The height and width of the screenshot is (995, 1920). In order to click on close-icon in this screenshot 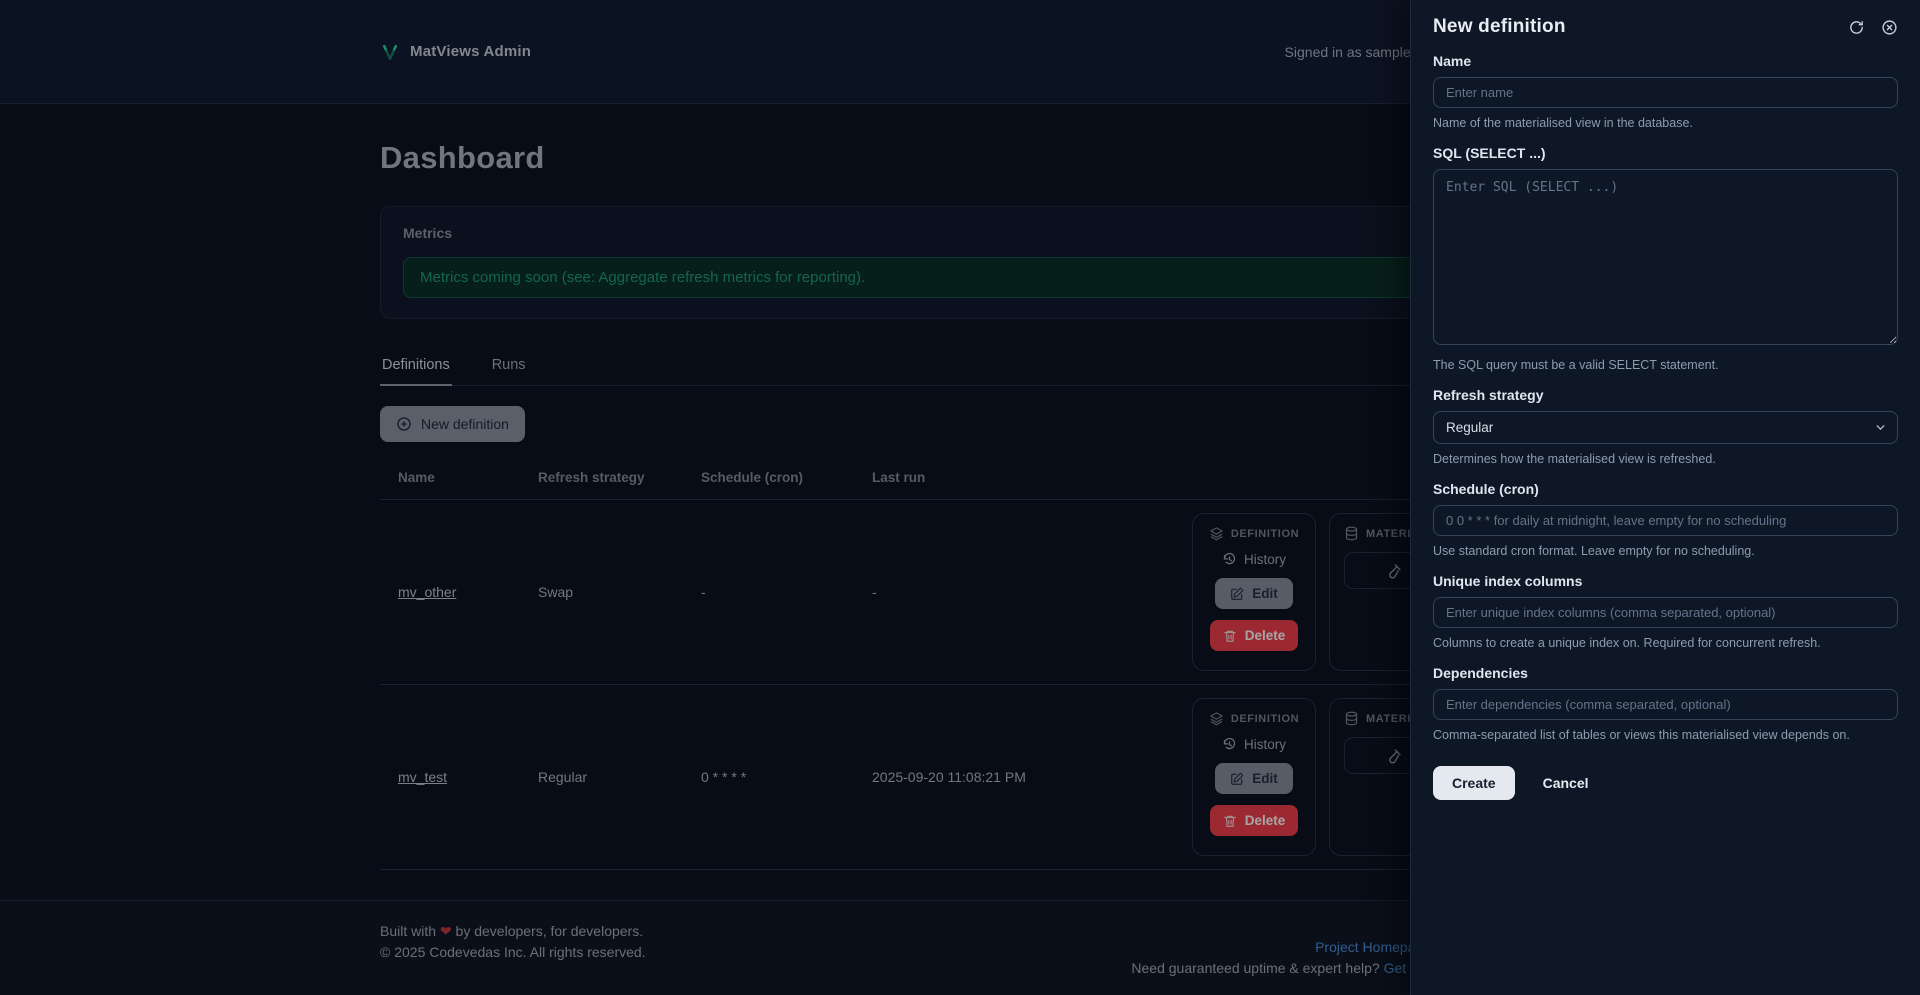, I will do `click(1889, 27)`.